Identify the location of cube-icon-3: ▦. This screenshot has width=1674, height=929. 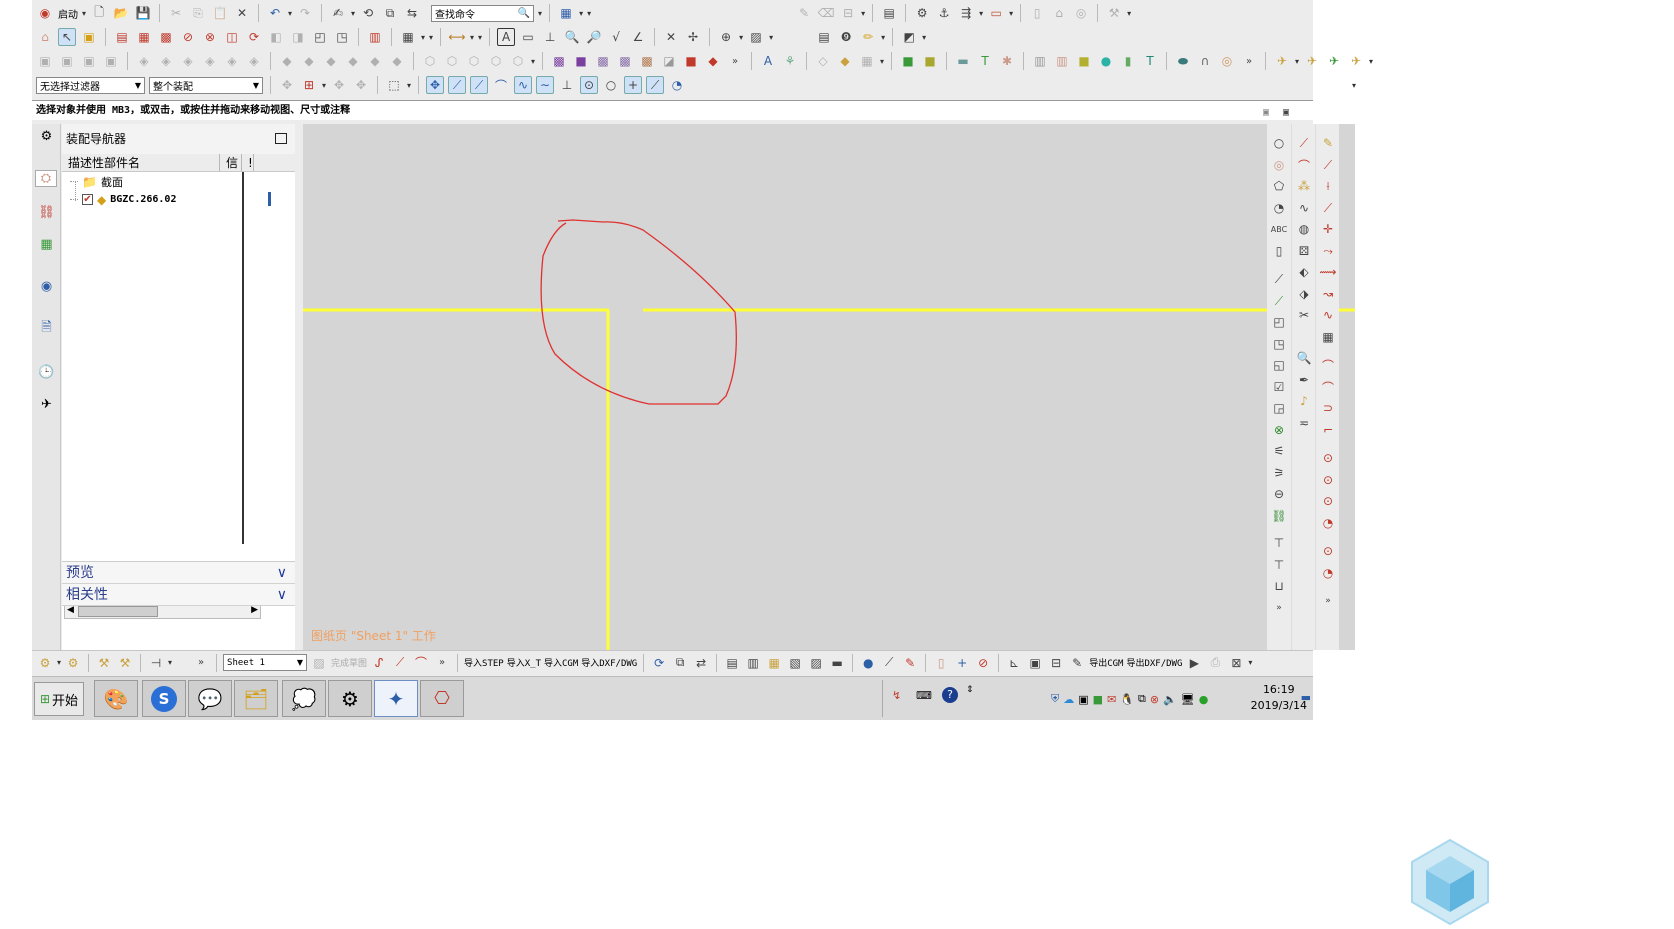
(867, 61).